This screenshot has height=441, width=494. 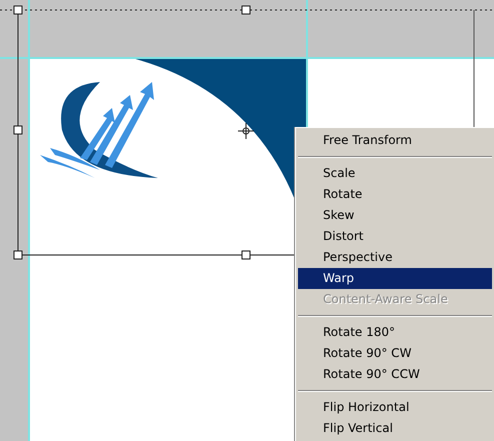 What do you see at coordinates (395, 173) in the screenshot?
I see `menu-item: Scale` at bounding box center [395, 173].